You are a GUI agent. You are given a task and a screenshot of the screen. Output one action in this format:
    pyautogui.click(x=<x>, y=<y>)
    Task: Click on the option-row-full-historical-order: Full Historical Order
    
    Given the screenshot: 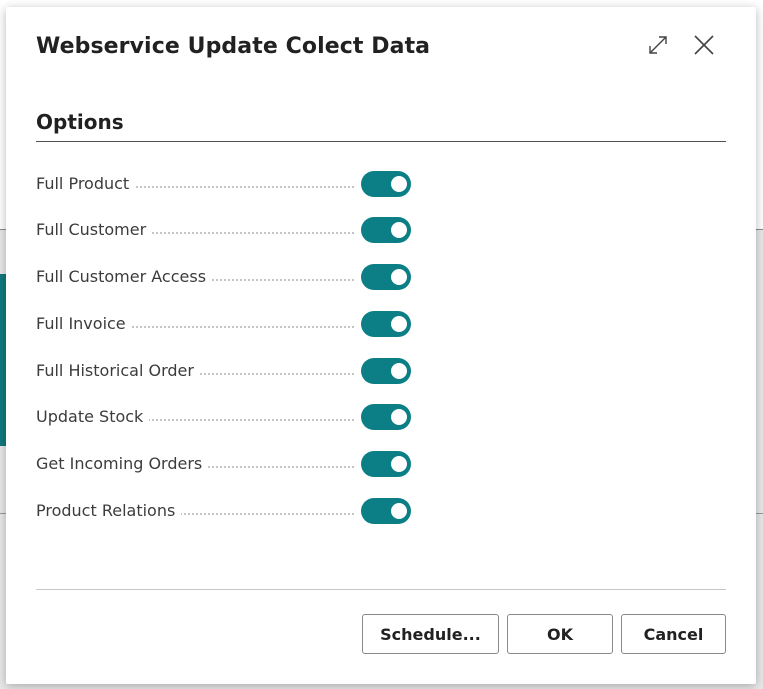 What is the action you would take?
    pyautogui.click(x=224, y=371)
    